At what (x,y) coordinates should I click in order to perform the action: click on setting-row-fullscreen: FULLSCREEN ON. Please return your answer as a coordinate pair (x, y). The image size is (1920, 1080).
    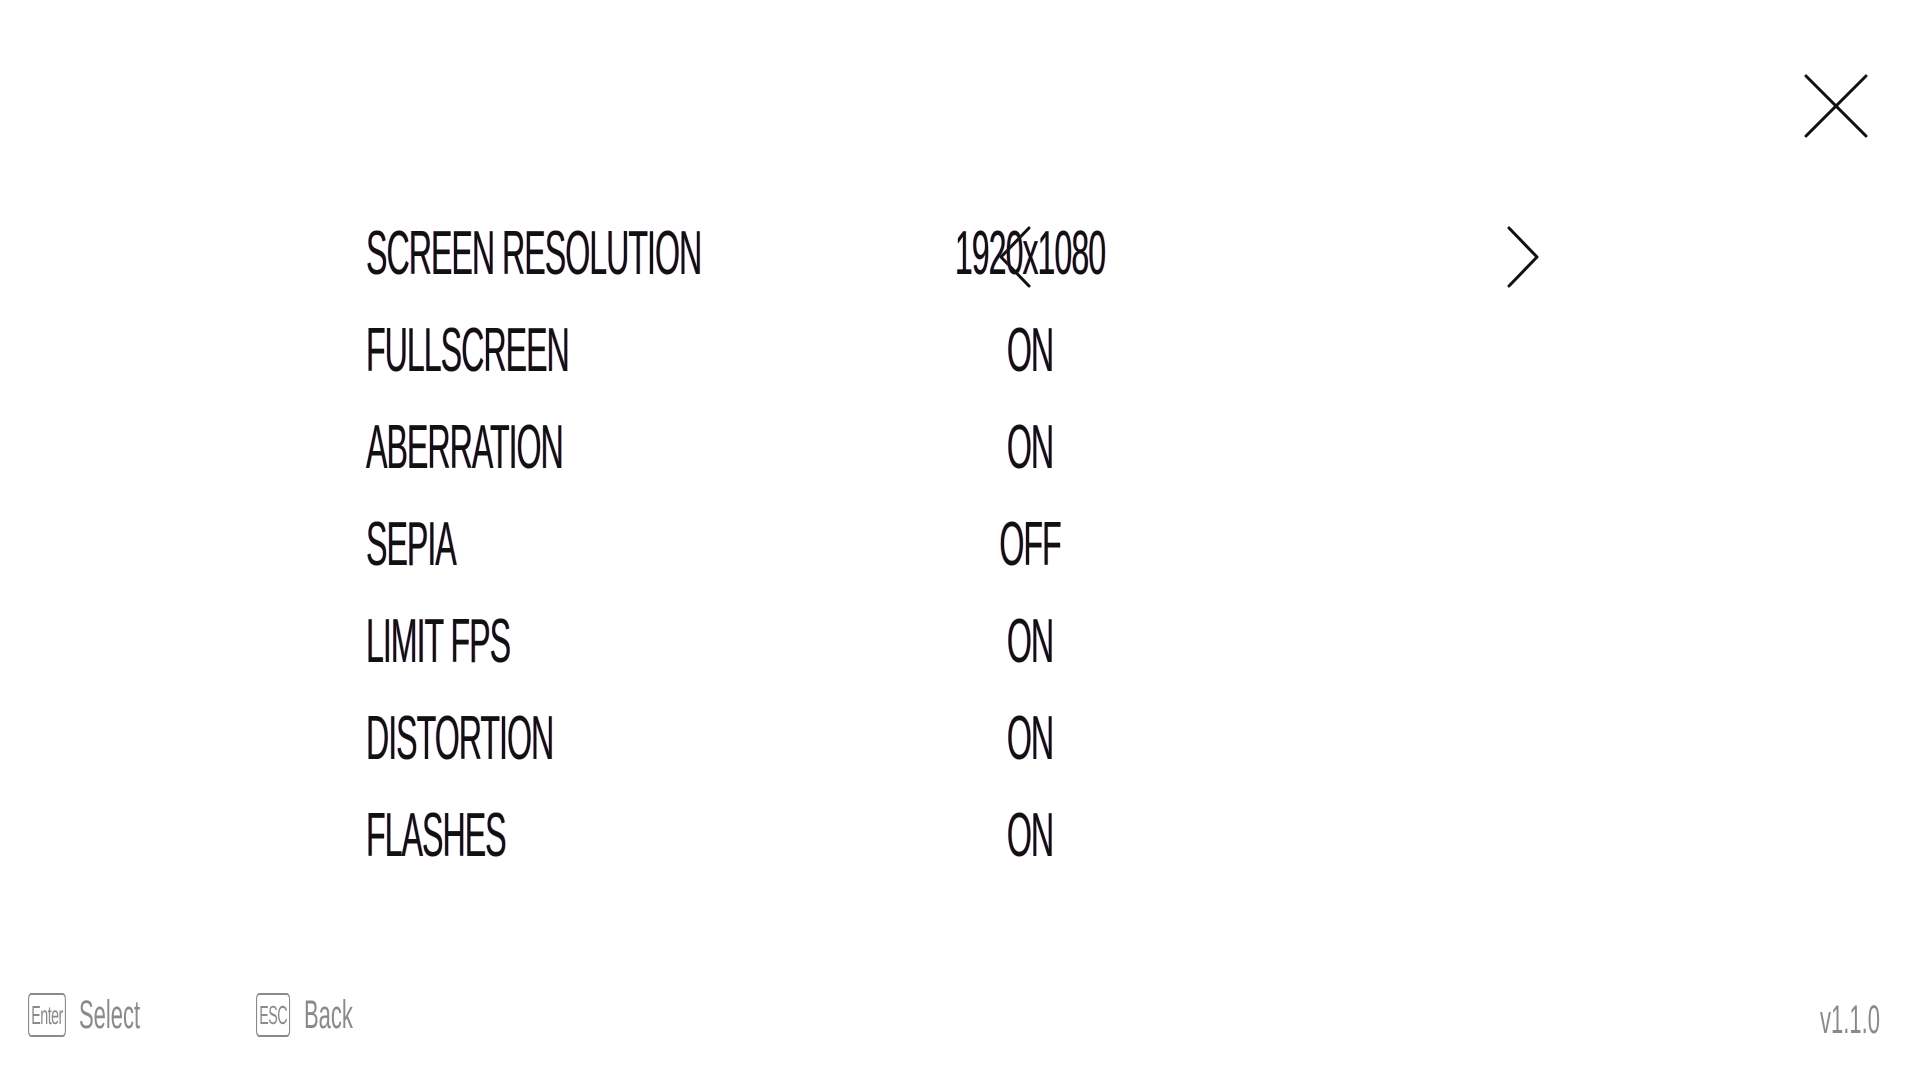
    Looking at the image, I should click on (960, 355).